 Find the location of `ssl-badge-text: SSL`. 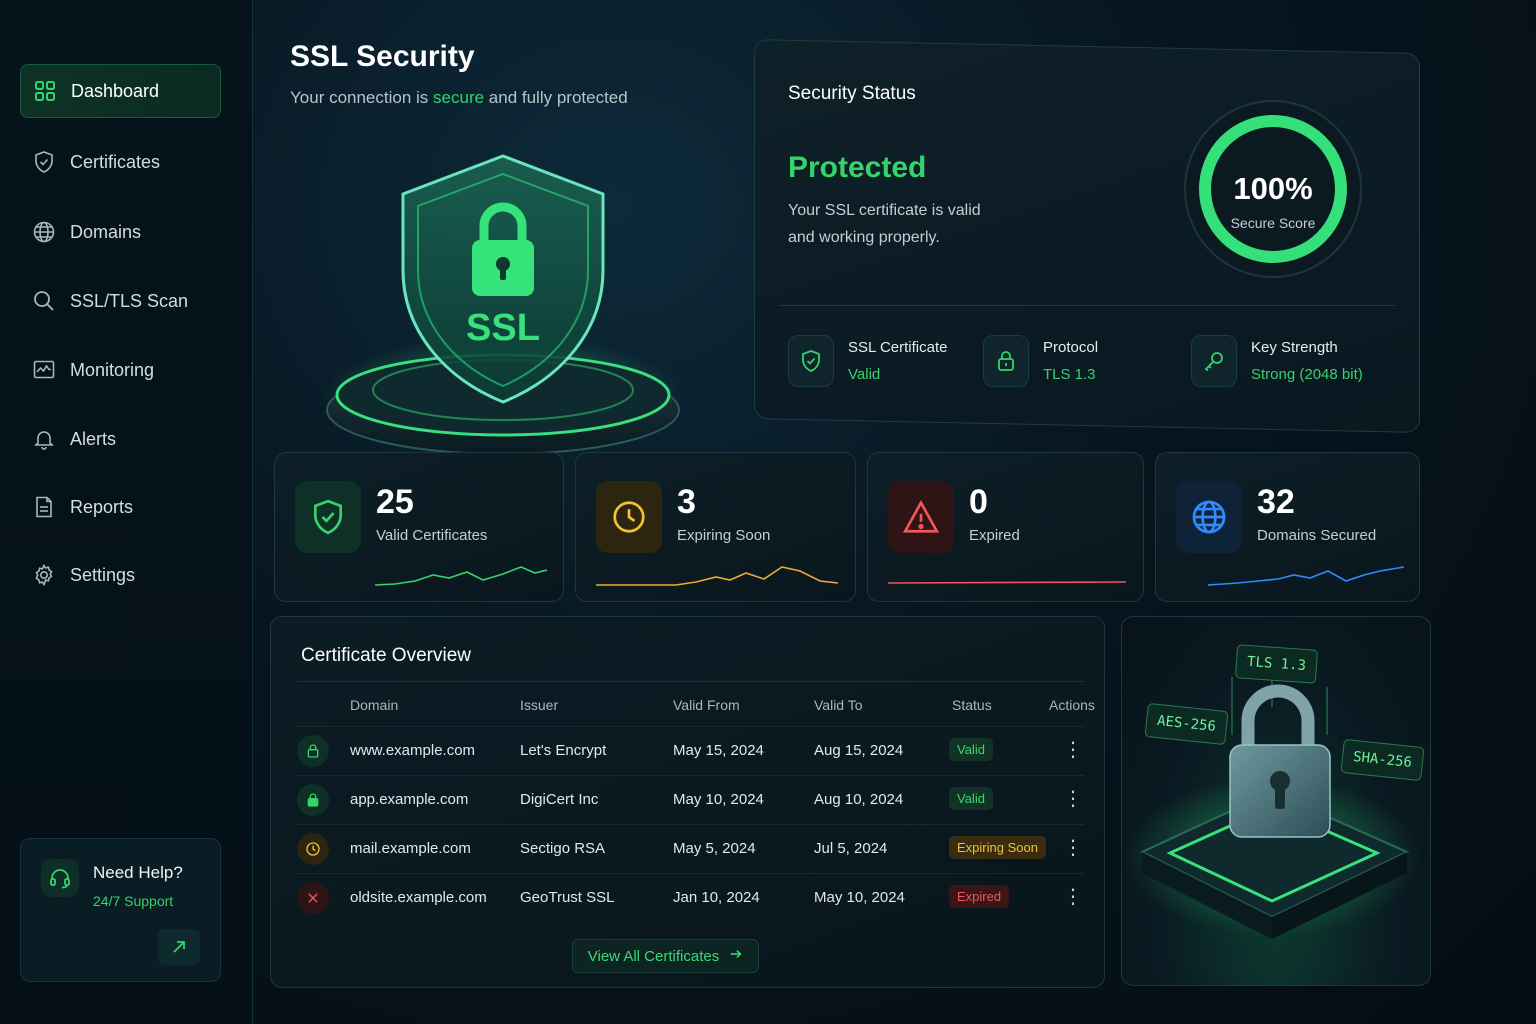

ssl-badge-text: SSL is located at coordinates (503, 328).